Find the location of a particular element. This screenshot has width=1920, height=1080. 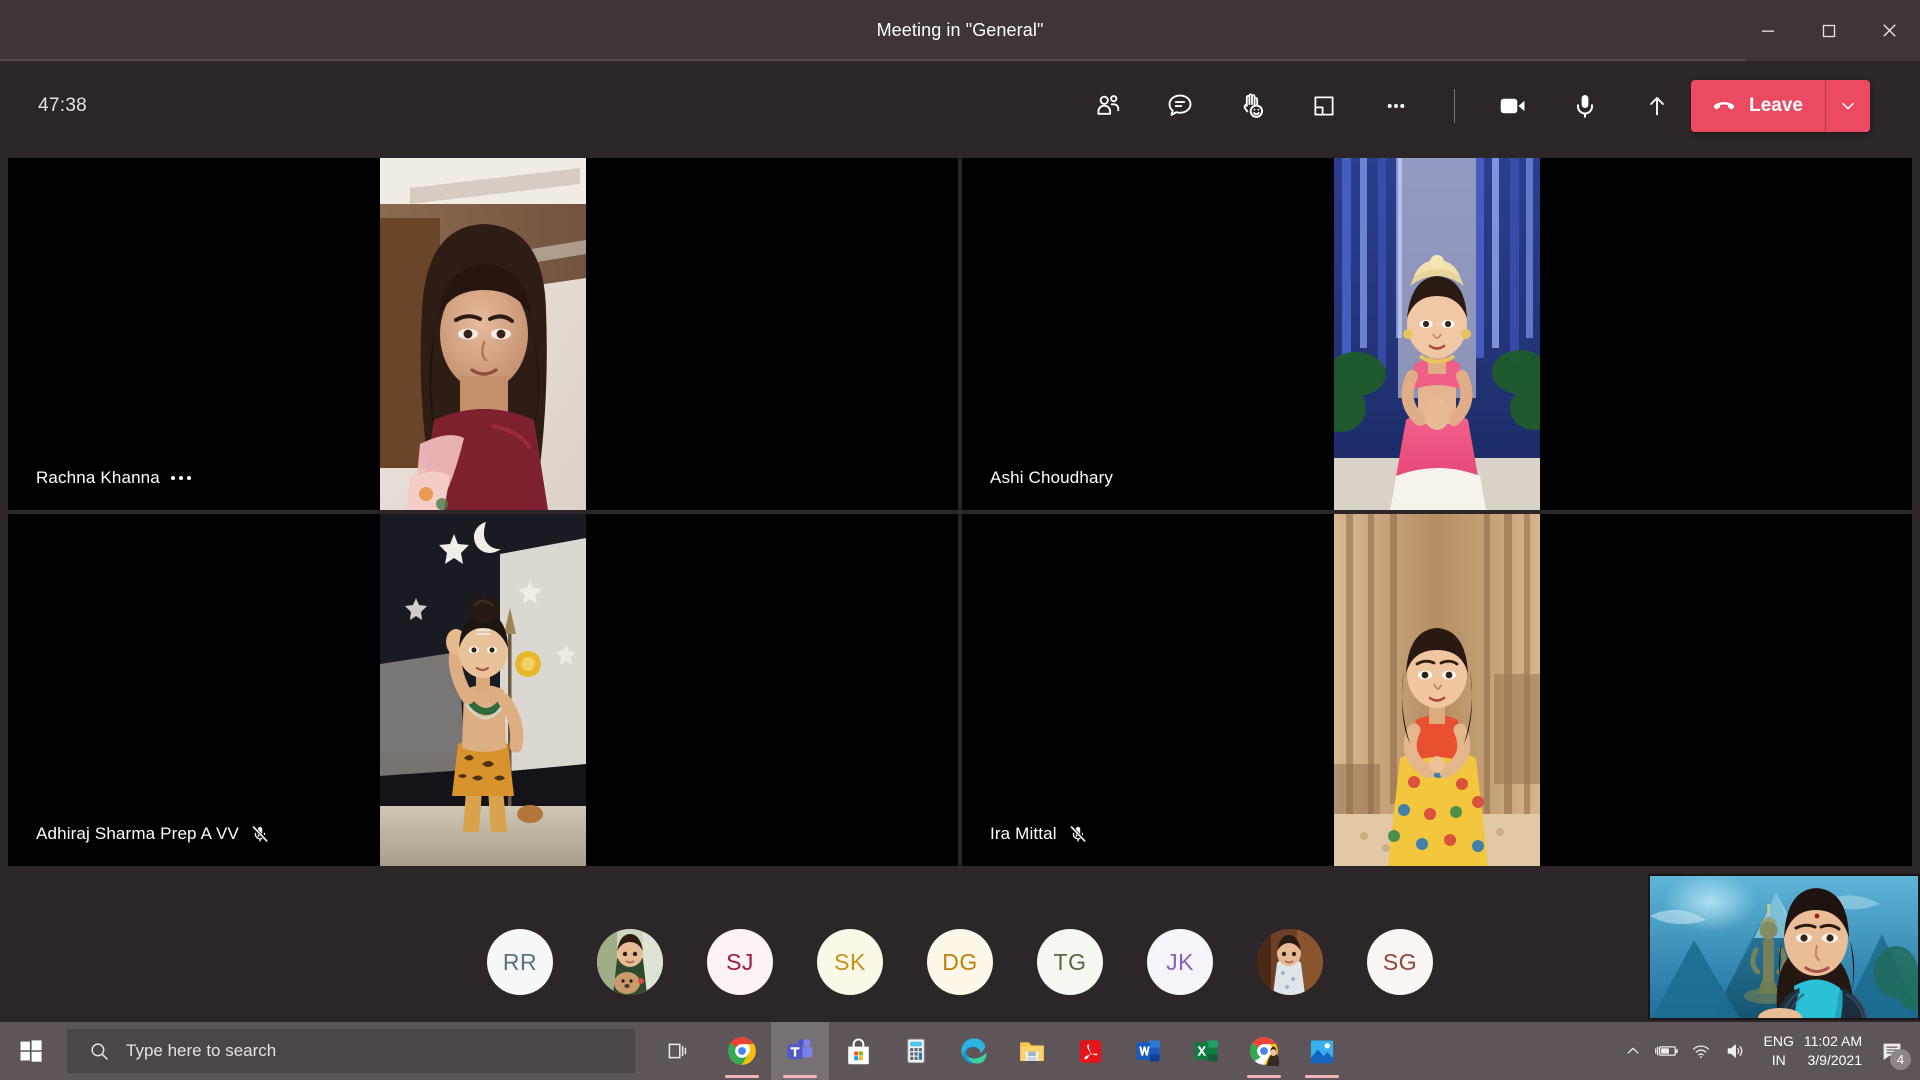

close-button is located at coordinates (1889, 30).